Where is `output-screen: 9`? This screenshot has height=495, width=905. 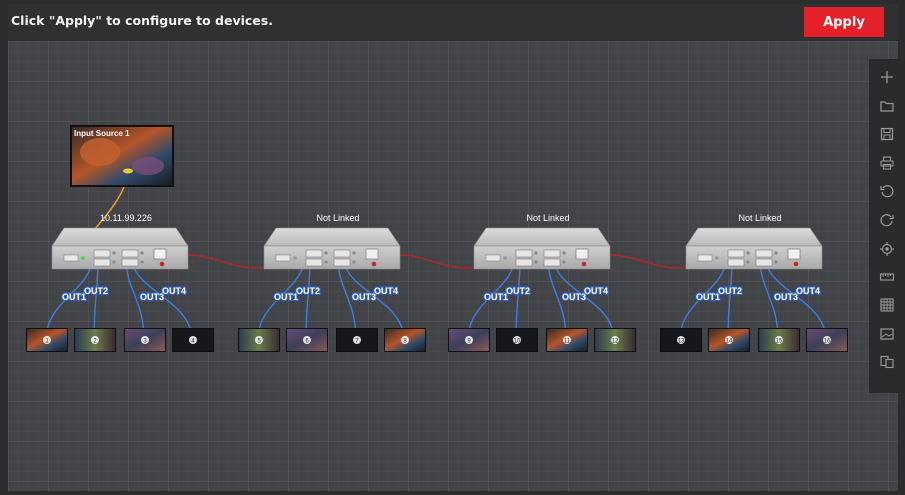 output-screen: 9 is located at coordinates (469, 340).